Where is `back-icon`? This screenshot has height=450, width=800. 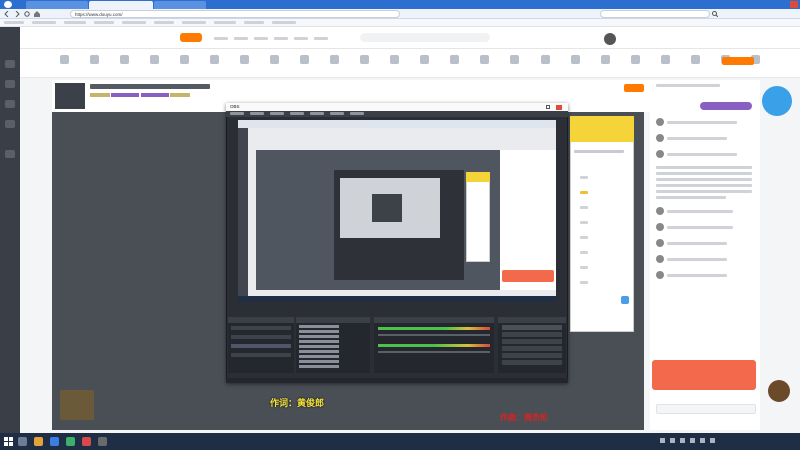
back-icon is located at coordinates (7, 14).